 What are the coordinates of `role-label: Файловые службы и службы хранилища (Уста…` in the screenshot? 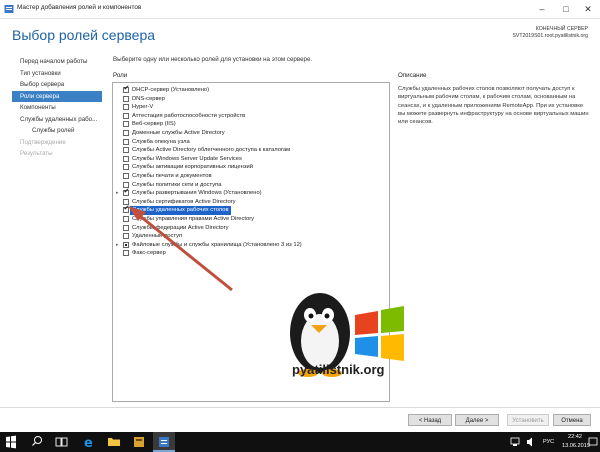 It's located at (217, 244).